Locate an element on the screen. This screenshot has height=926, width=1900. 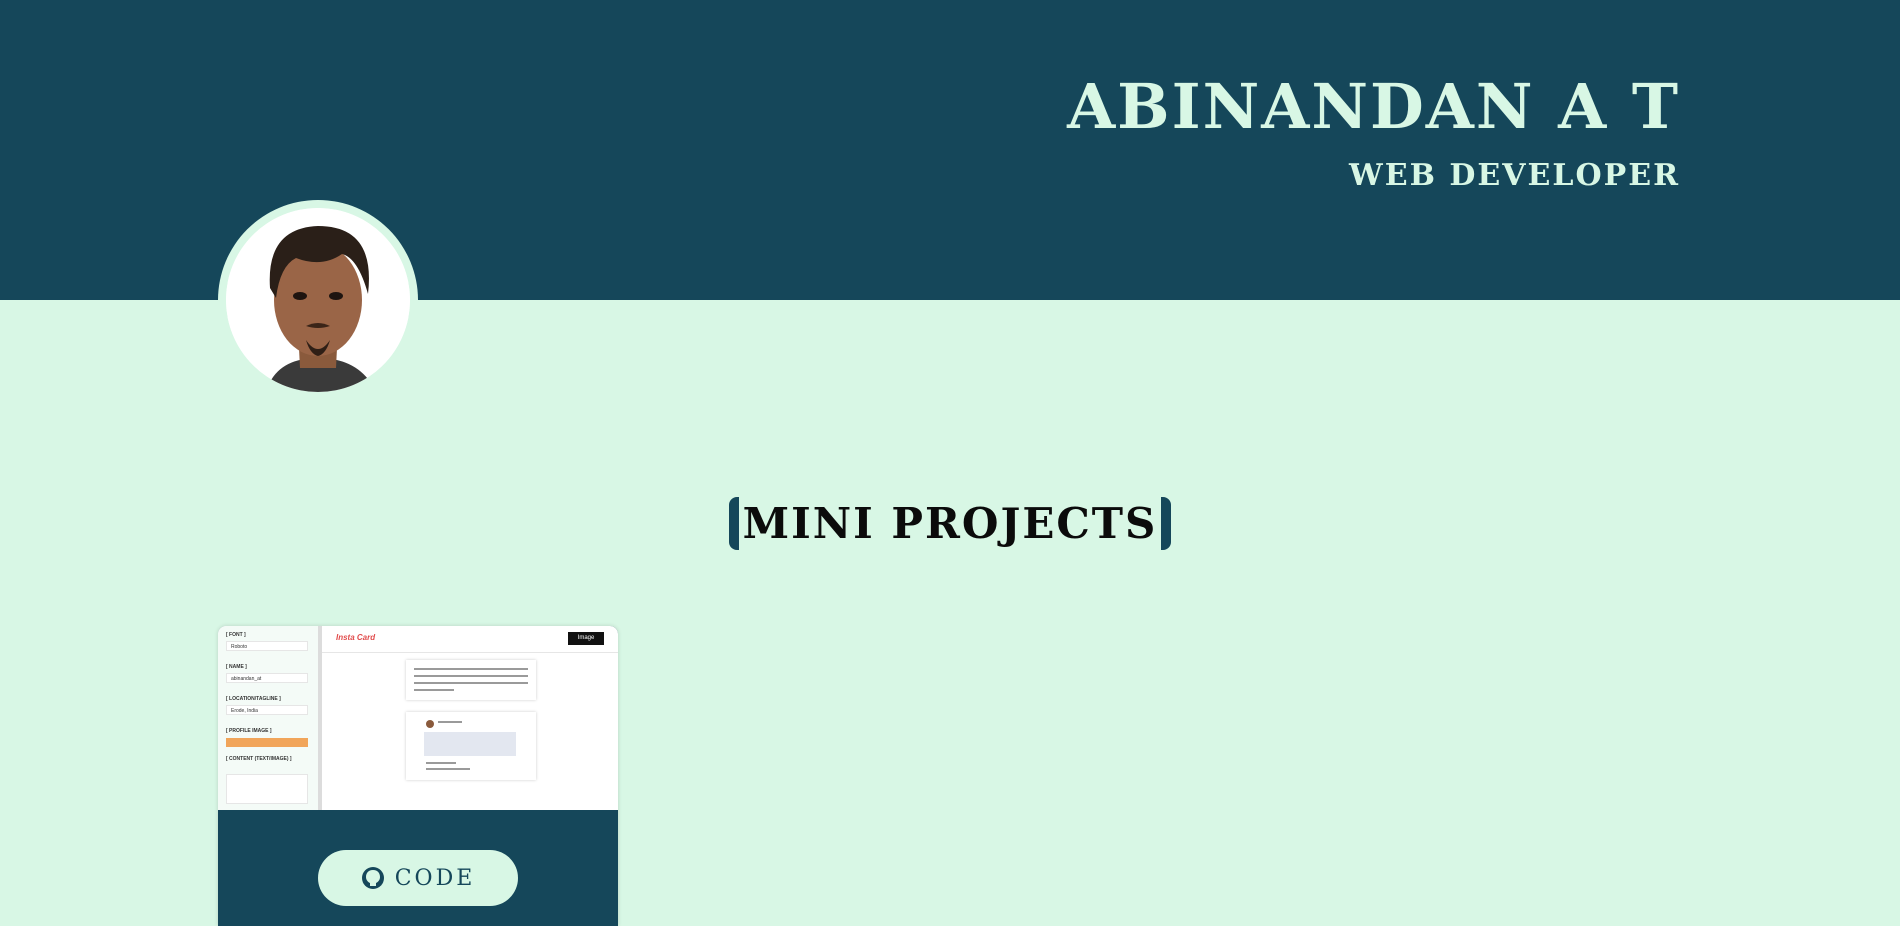
preview-name-field: abinandan_at is located at coordinates (267, 678).